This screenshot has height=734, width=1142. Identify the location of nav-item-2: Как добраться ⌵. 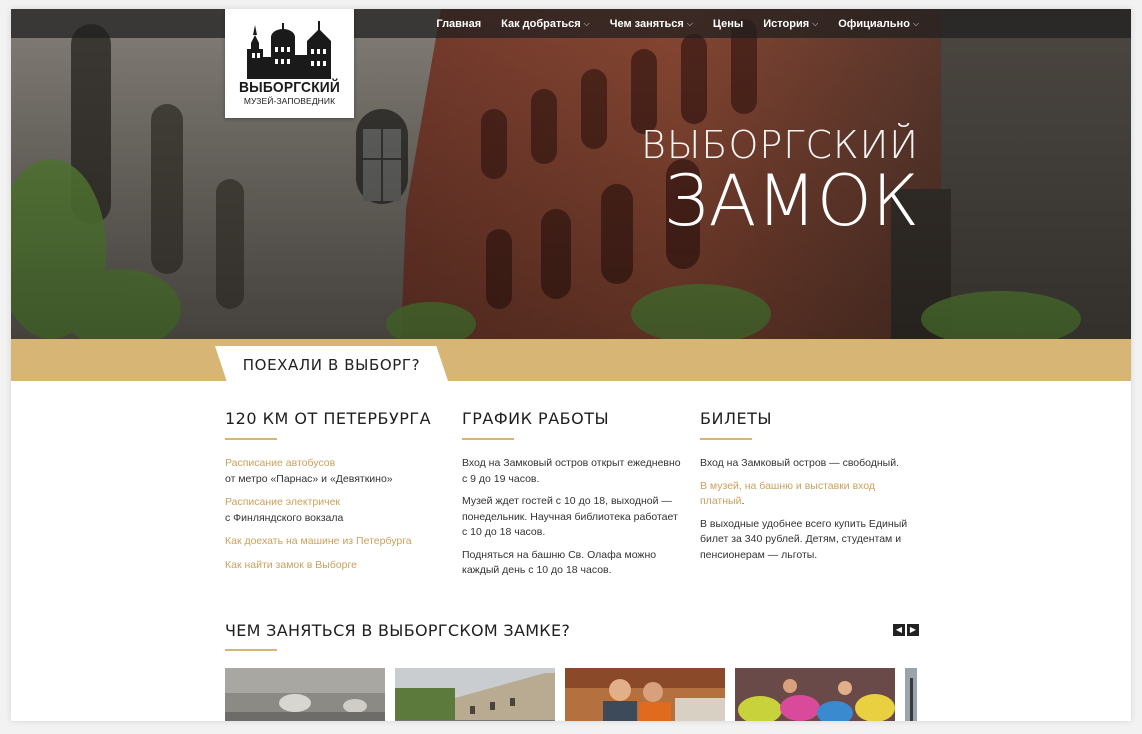
(545, 24).